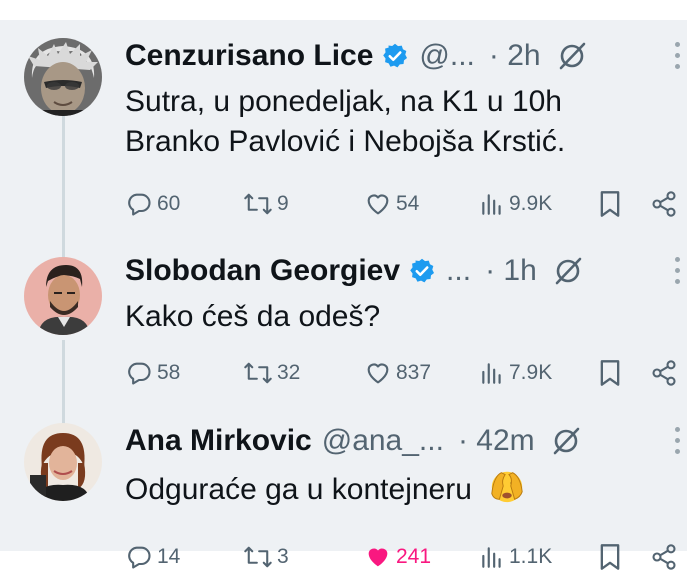  I want to click on view-count: 1.1K, so click(531, 556).